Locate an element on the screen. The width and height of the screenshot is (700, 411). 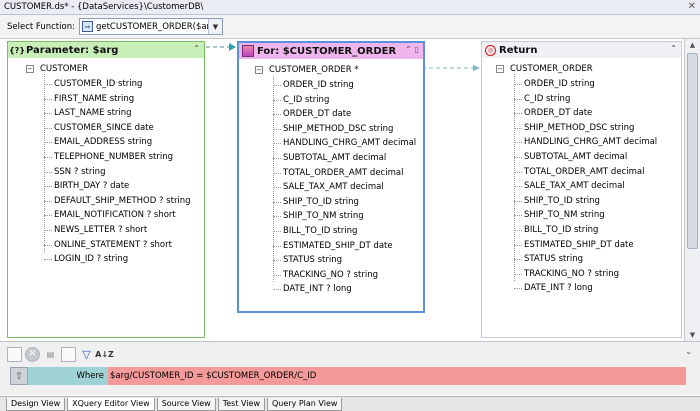
view-tab: Design View is located at coordinates (36, 404).